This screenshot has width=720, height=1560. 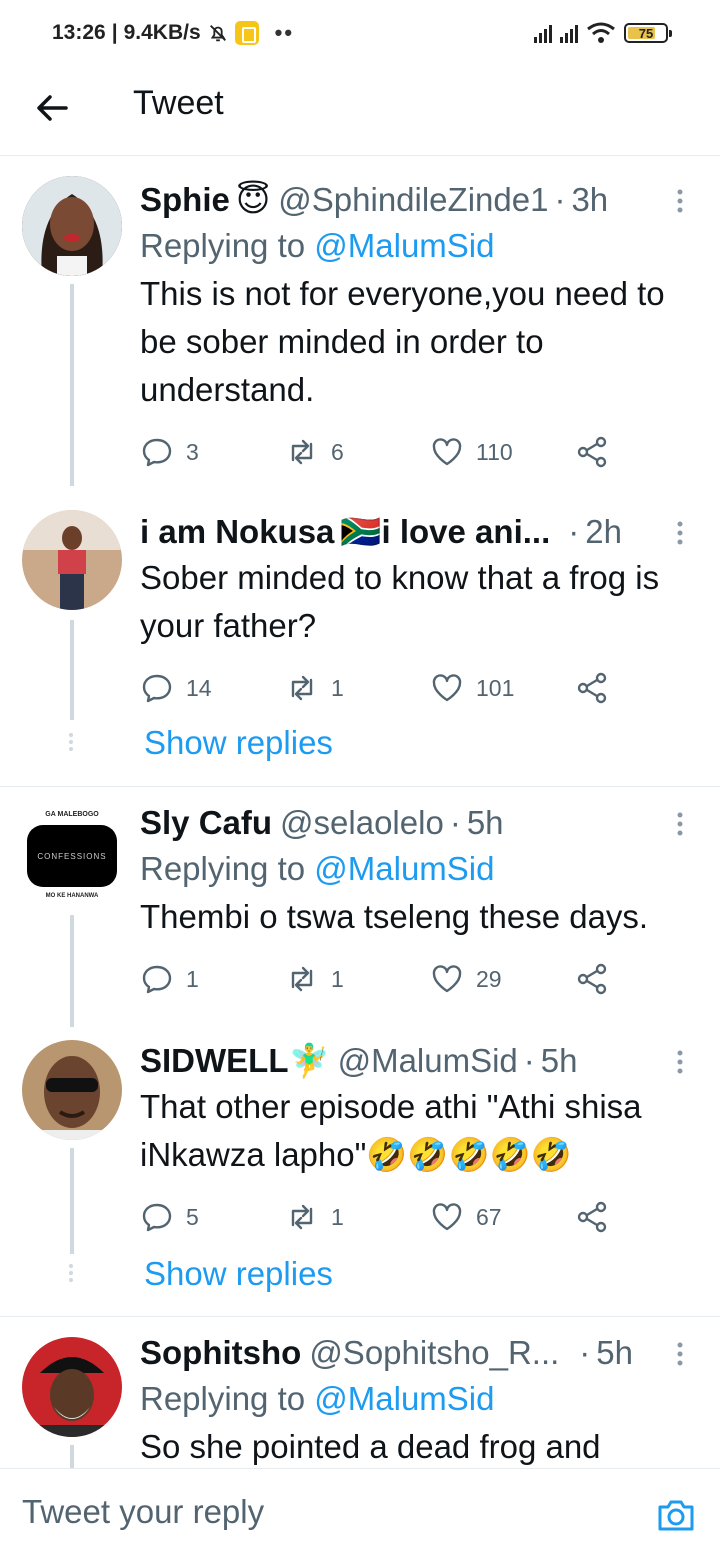 I want to click on tweet-actions: 3 6 110, so click(x=415, y=452).